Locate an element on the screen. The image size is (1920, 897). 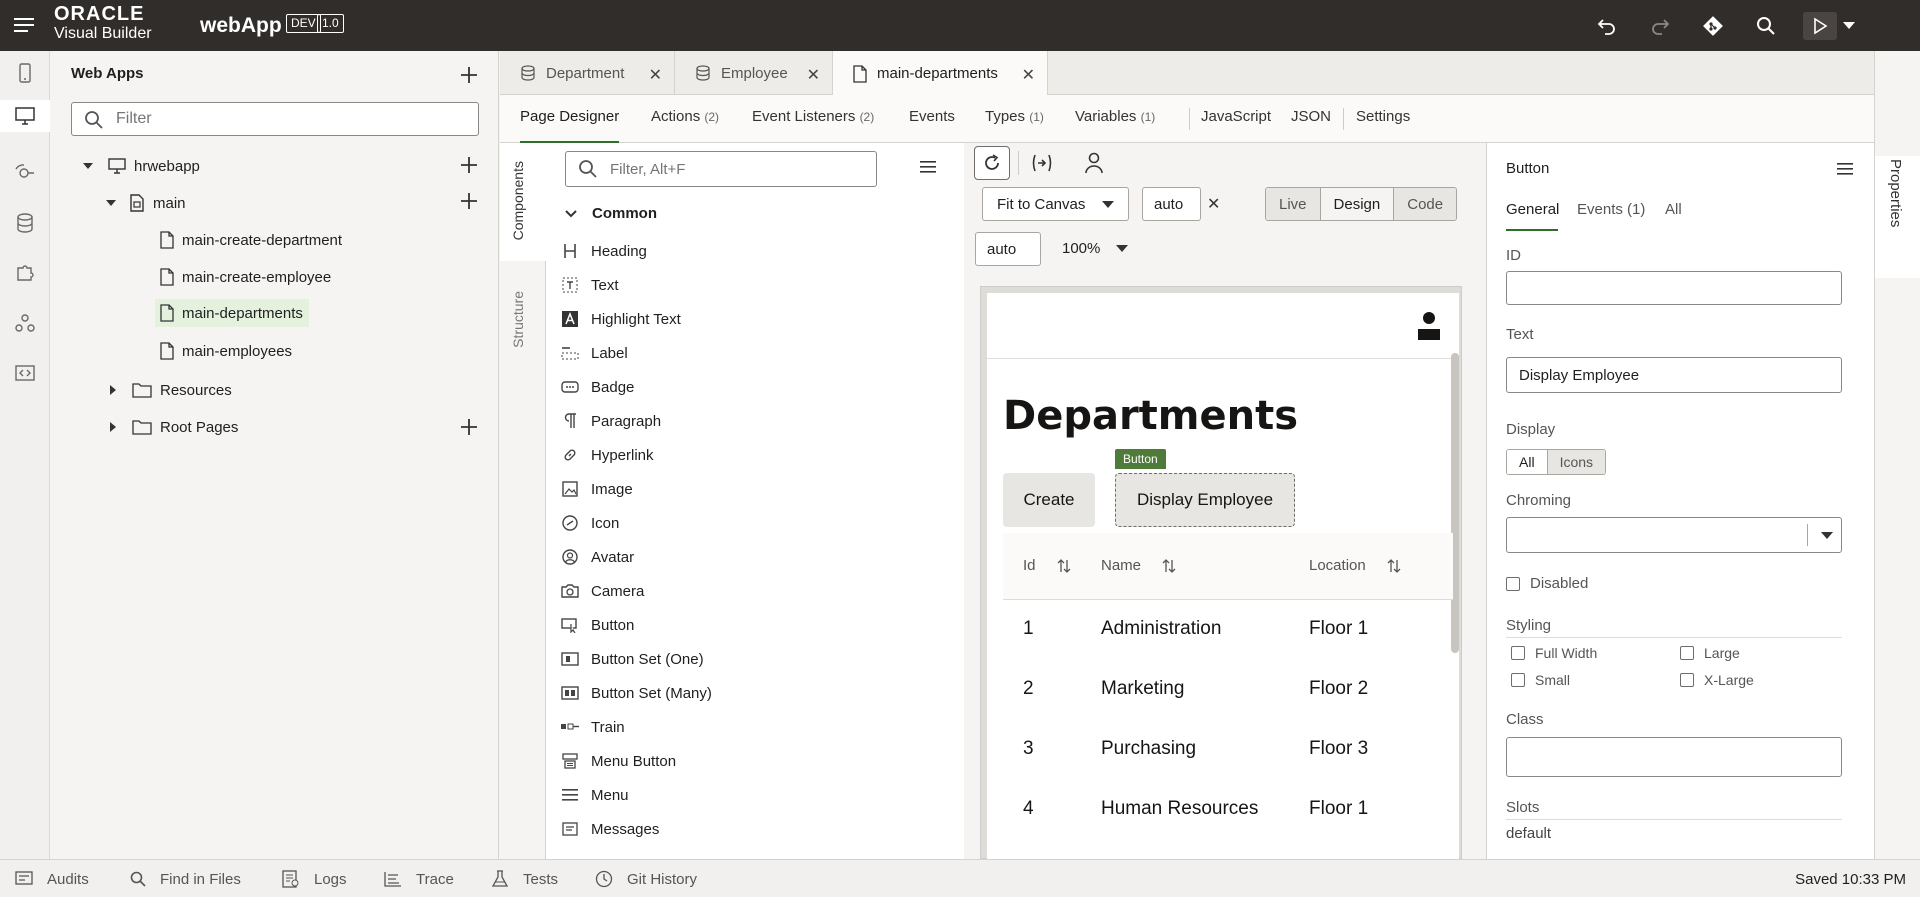
column-header-name: Name is located at coordinates (1205, 566).